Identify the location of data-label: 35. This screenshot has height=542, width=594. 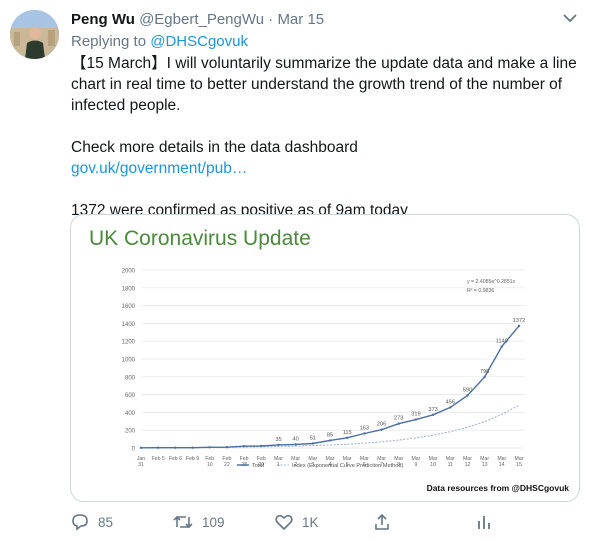
(278, 440).